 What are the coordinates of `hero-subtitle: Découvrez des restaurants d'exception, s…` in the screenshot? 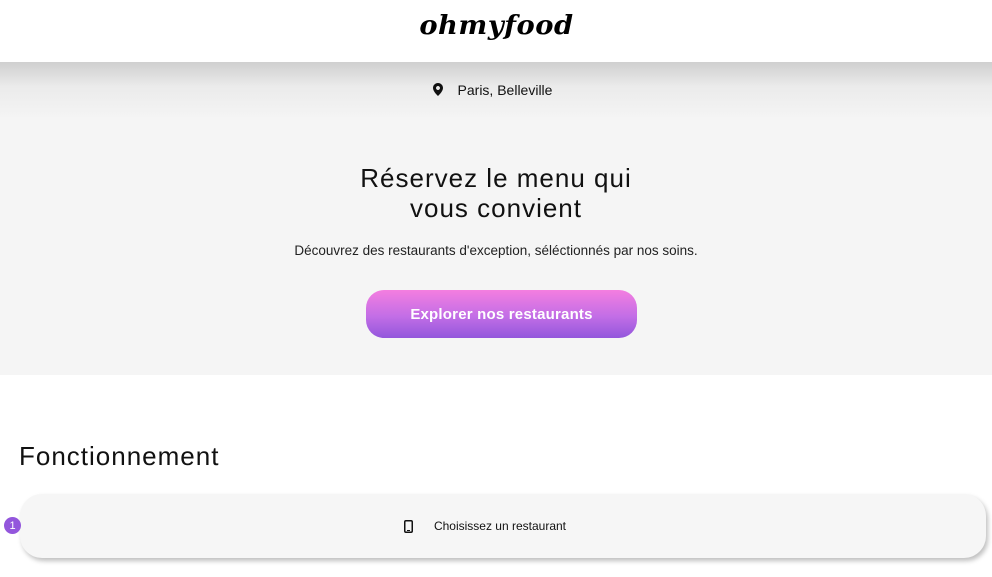 It's located at (496, 250).